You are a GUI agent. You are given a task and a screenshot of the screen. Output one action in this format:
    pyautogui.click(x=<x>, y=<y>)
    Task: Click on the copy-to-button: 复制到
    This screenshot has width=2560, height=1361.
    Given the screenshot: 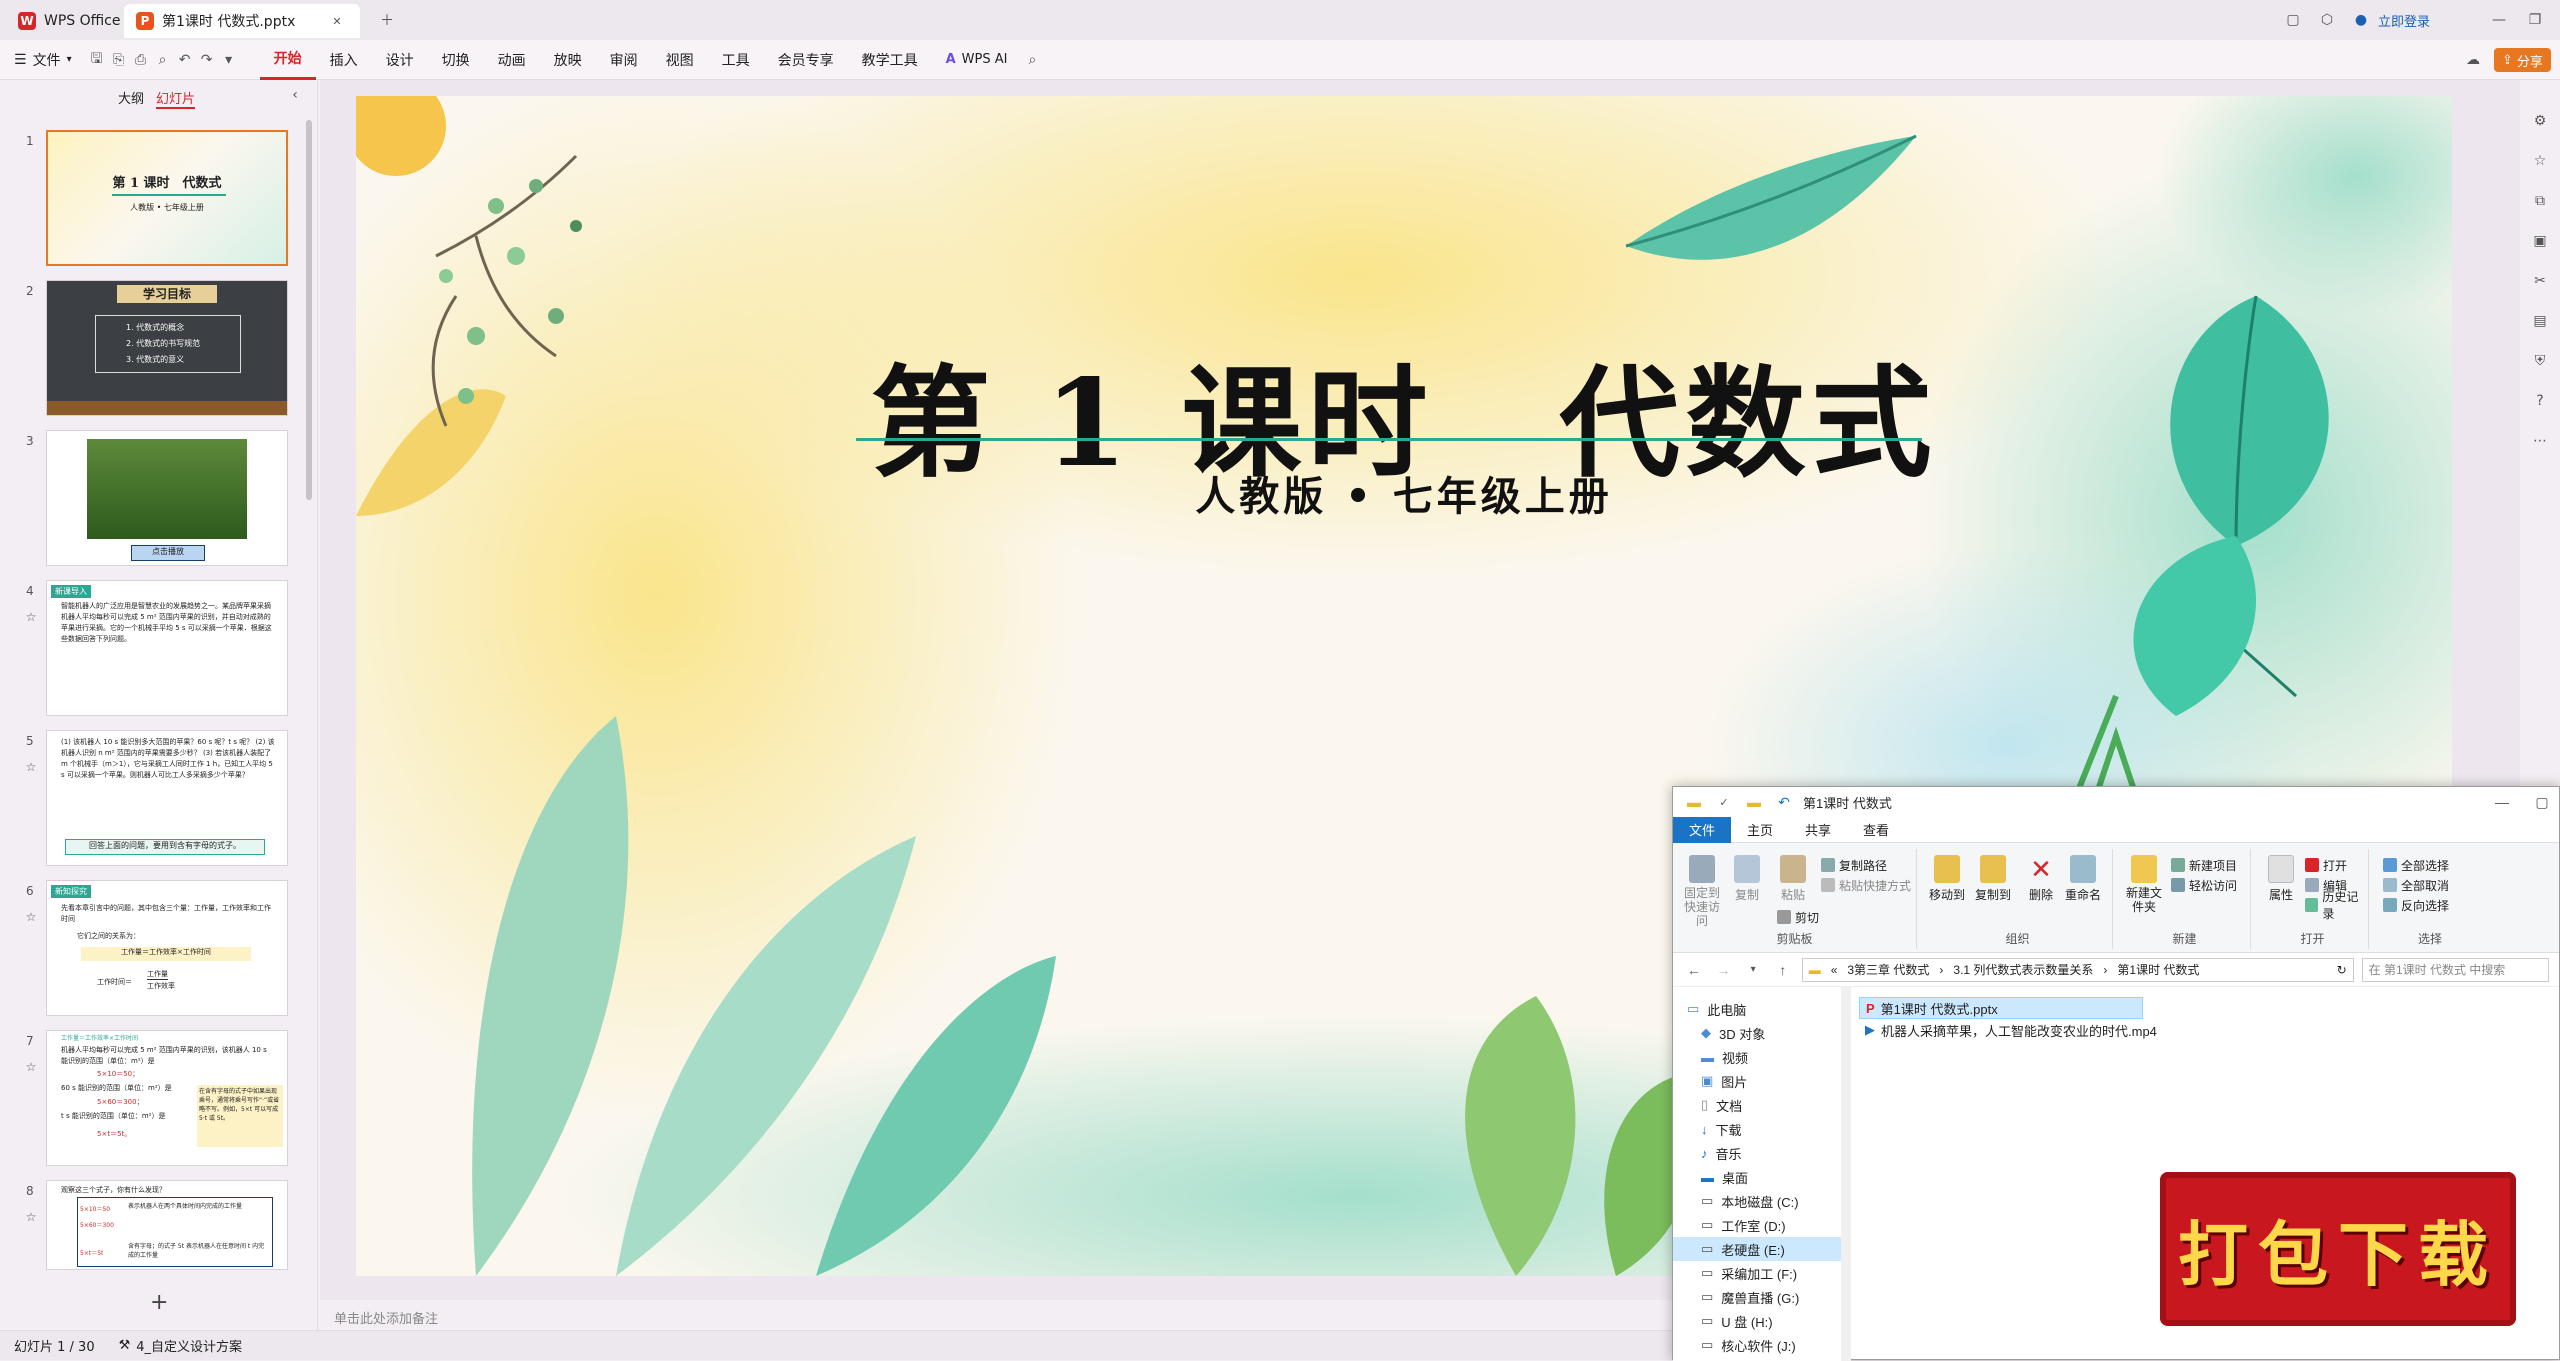 What is the action you would take?
    pyautogui.click(x=1993, y=879)
    